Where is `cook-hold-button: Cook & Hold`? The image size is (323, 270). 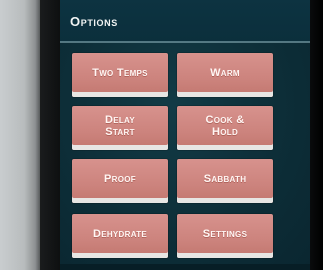
cook-hold-button: Cook & Hold is located at coordinates (225, 128).